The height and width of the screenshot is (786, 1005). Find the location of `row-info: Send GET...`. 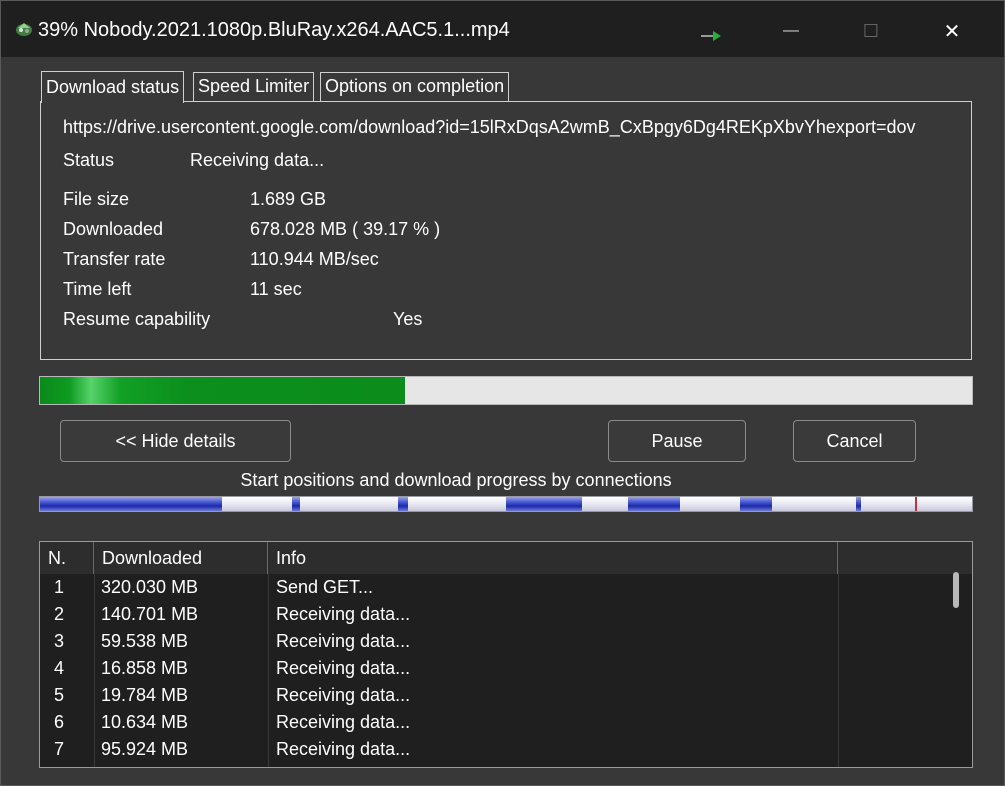

row-info: Send GET... is located at coordinates (325, 587).